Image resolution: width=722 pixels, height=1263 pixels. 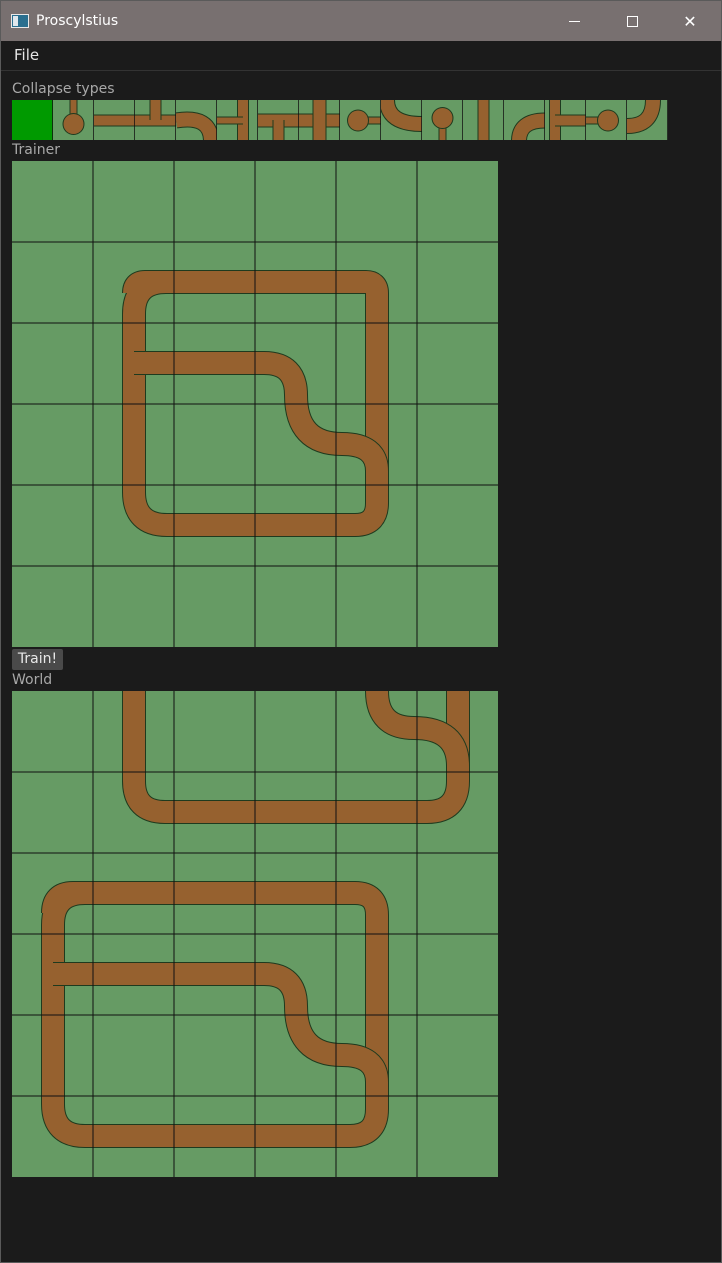 I want to click on close-icon: ✕, so click(x=690, y=21).